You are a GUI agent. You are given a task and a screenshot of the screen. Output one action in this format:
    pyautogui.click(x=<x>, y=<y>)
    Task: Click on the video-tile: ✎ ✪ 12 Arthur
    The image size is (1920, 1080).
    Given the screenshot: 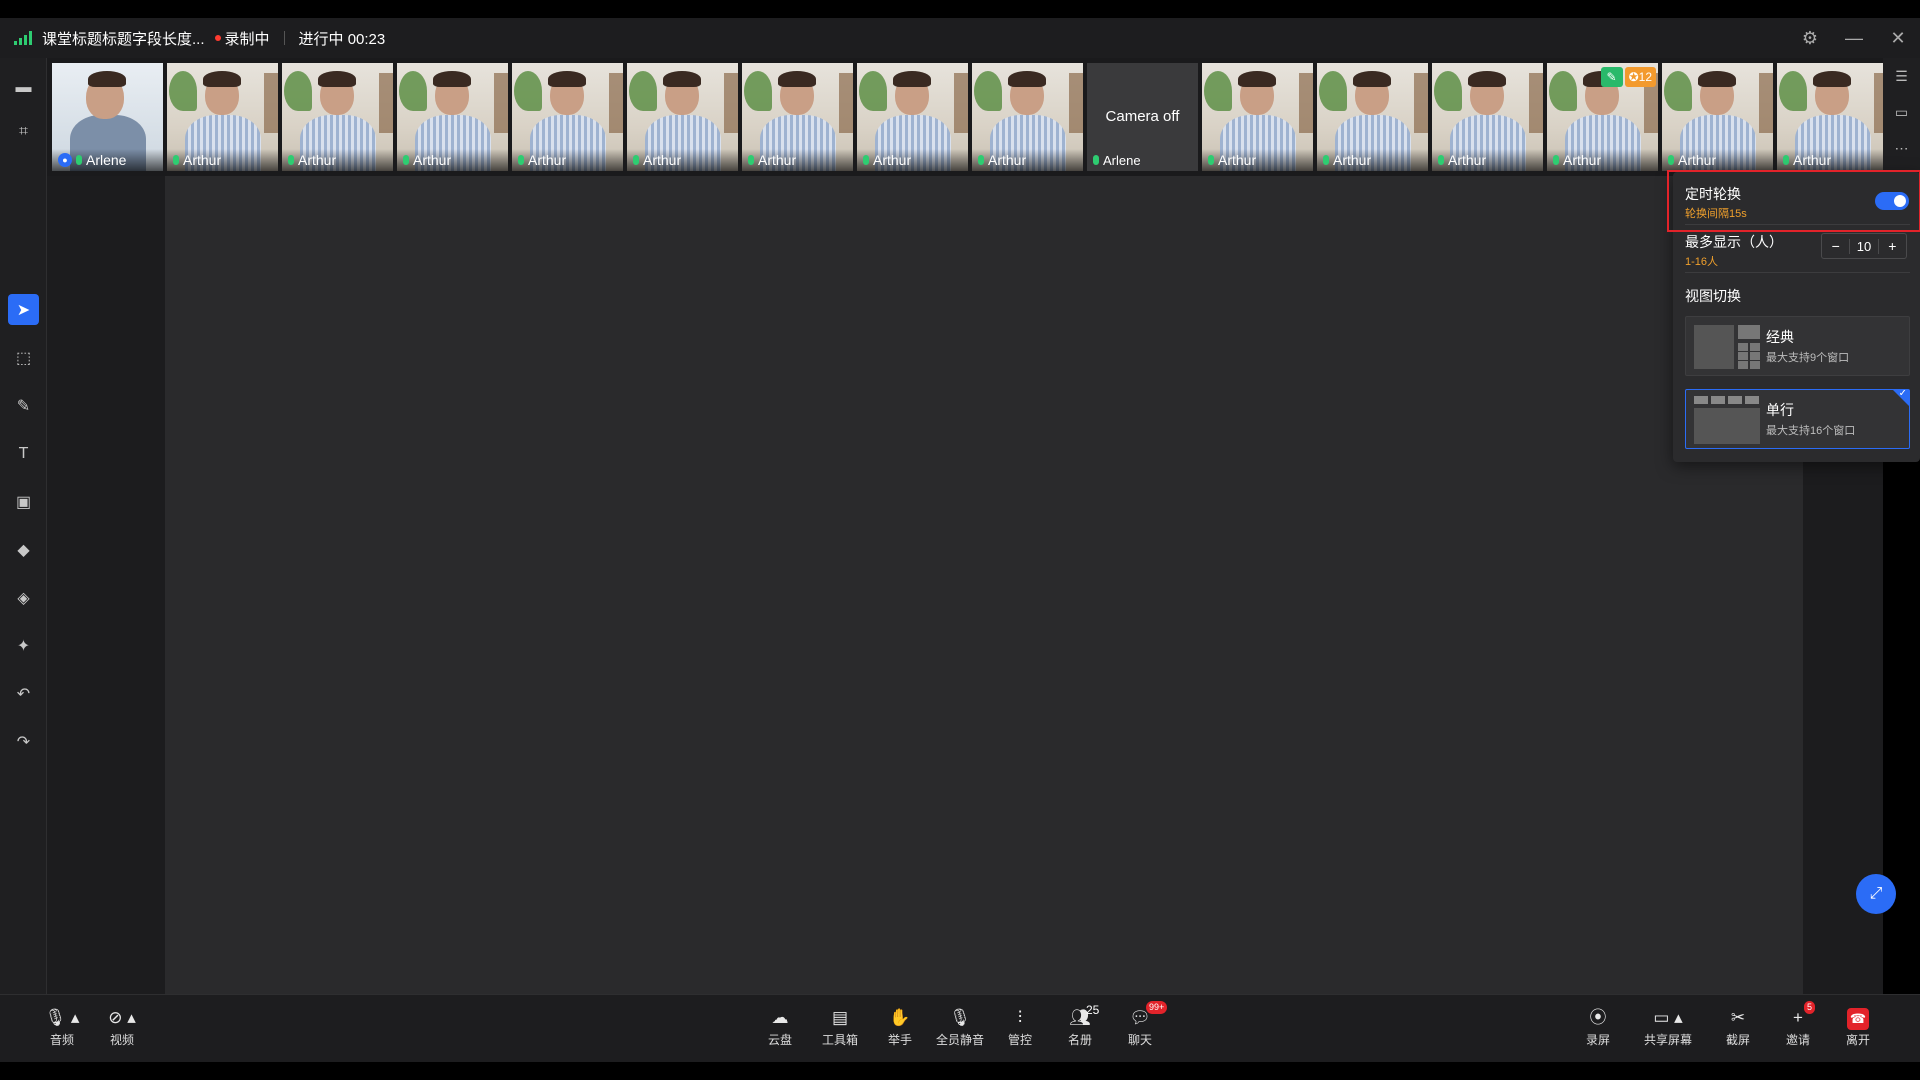 What is the action you would take?
    pyautogui.click(x=1602, y=117)
    